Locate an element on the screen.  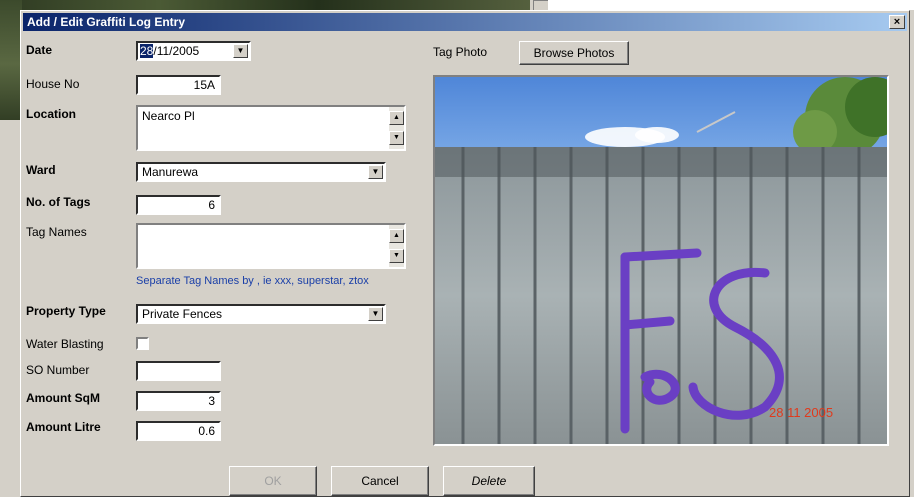
tag-names-scrollbar: ▲ ▼ is located at coordinates (396, 246).